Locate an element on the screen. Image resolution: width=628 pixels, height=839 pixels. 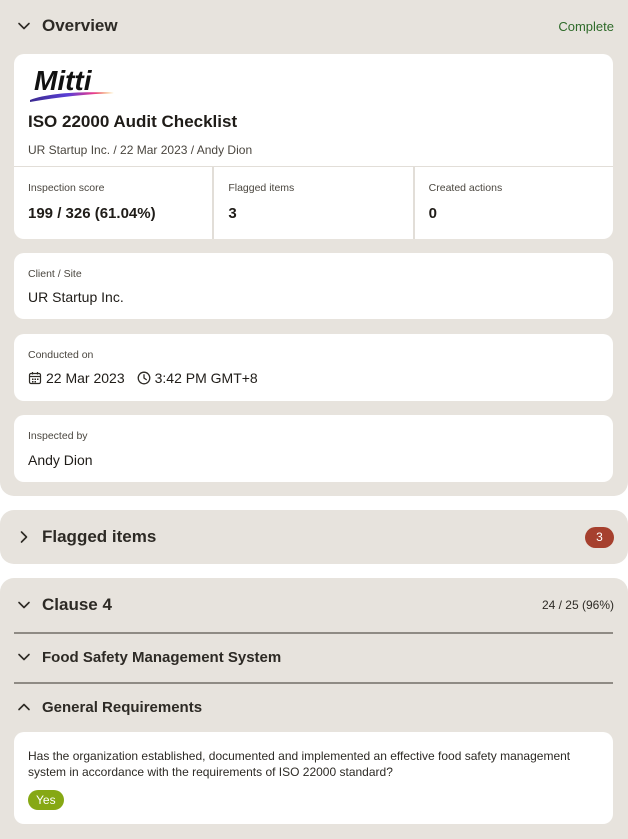
client-site-label: Client / Site is located at coordinates (55, 274).